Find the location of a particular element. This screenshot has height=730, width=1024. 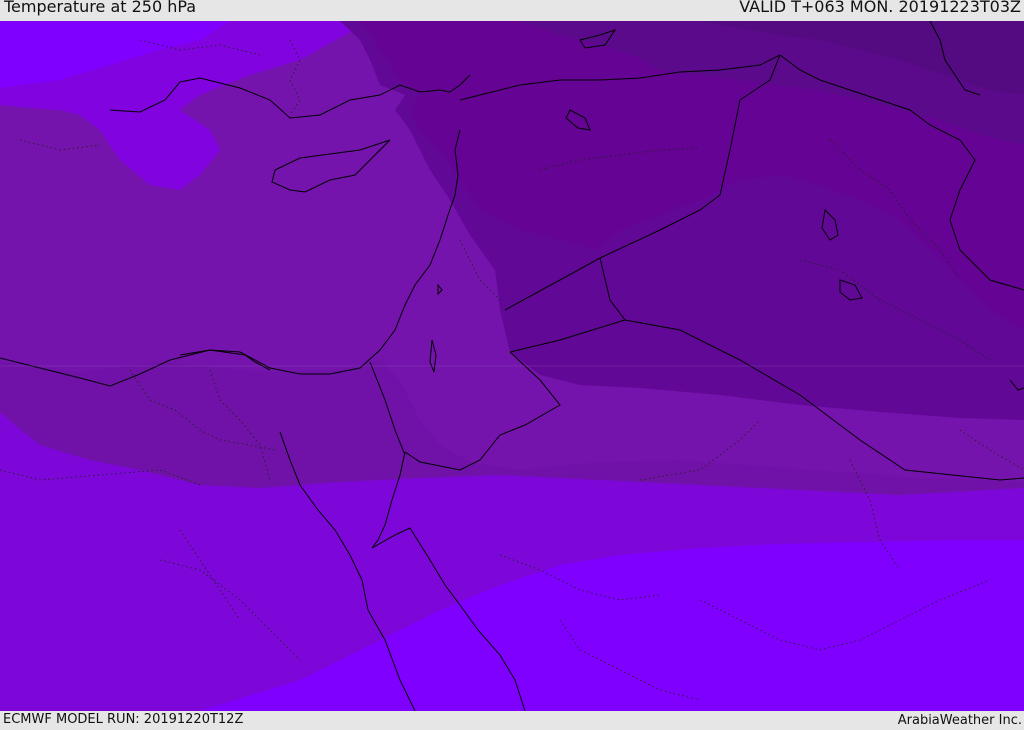

model-run: ECMWF MODEL RUN: 20191220T12Z is located at coordinates (123, 719).